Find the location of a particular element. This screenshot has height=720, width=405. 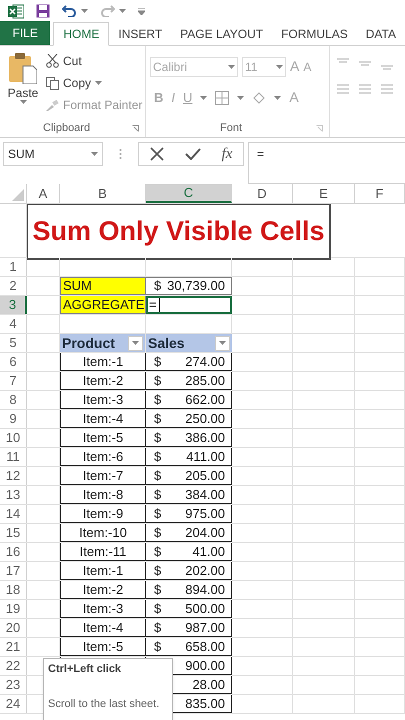

column-header: F is located at coordinates (380, 193).